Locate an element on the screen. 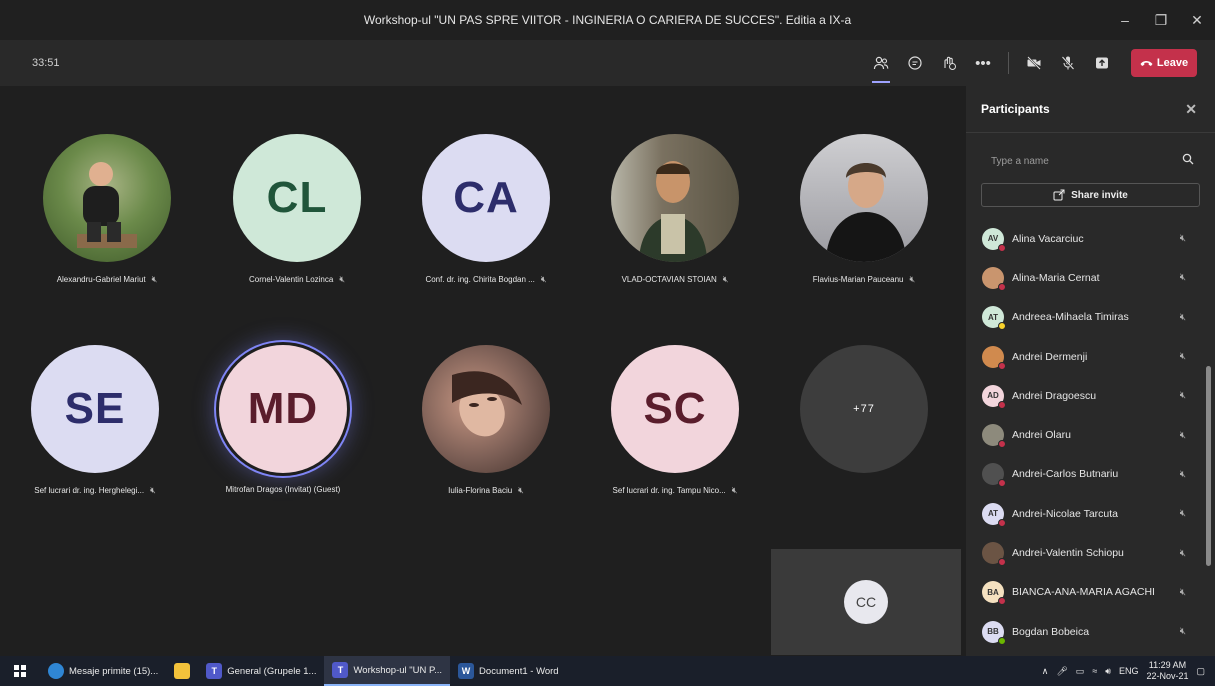  participant-row: AT Andrei-Nicolae Tarcuta 🔇︎ is located at coordinates (1085, 513).